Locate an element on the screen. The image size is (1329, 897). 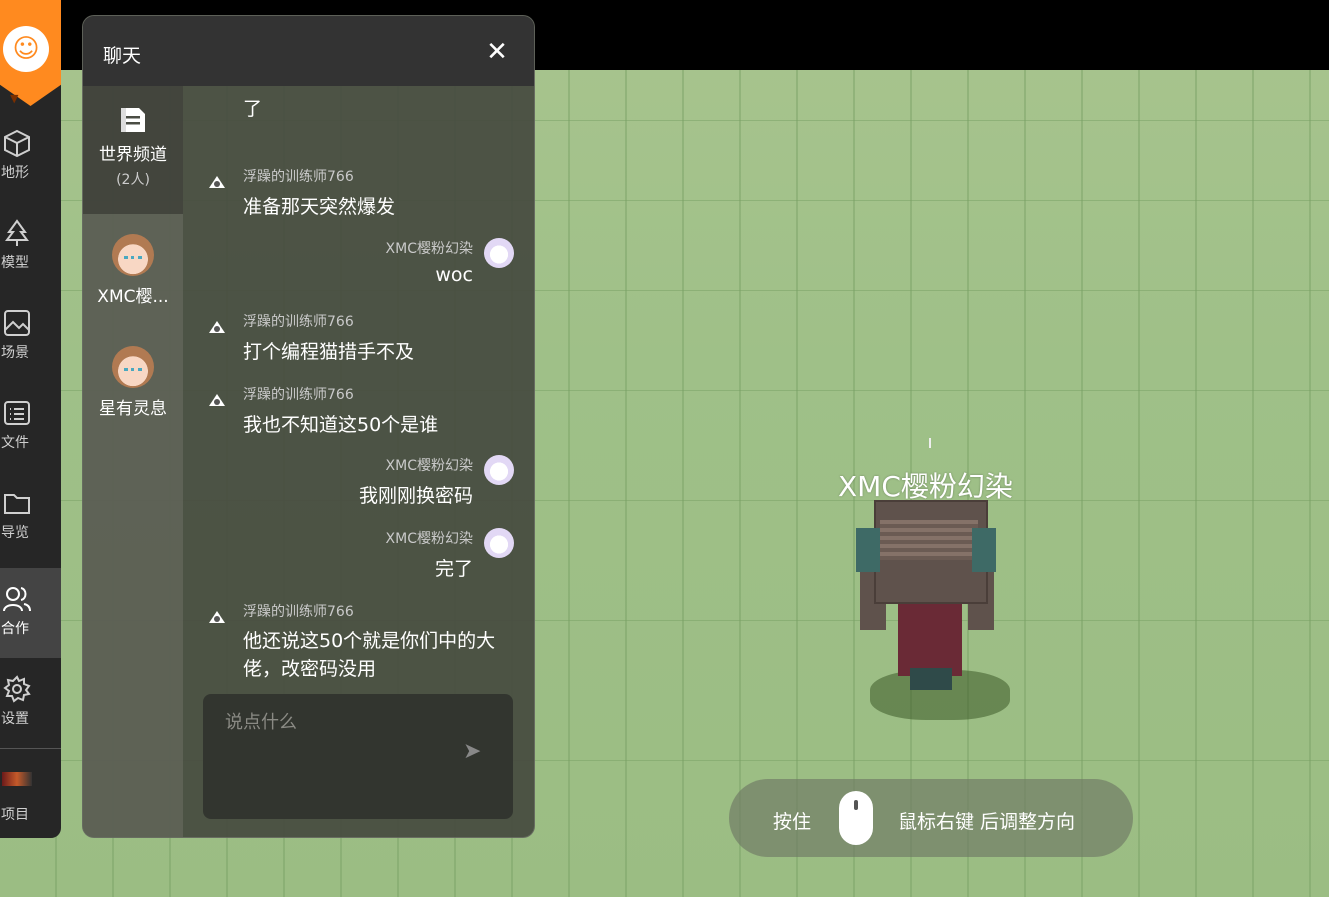
player-avatar is located at coordinates (930, 610).